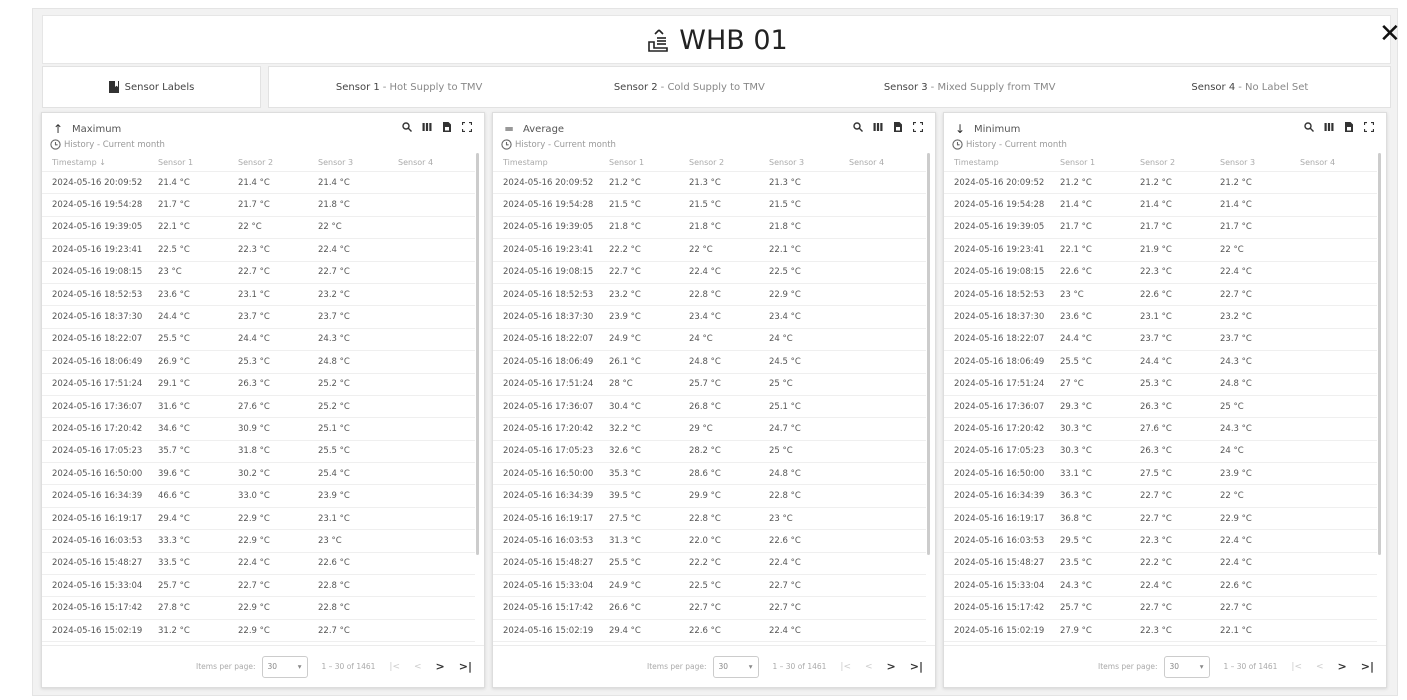  What do you see at coordinates (1160, 250) in the screenshot?
I see `table-row: 2024-05-16 19:23:41 22.1 °C 21.9 °C 22 °C` at bounding box center [1160, 250].